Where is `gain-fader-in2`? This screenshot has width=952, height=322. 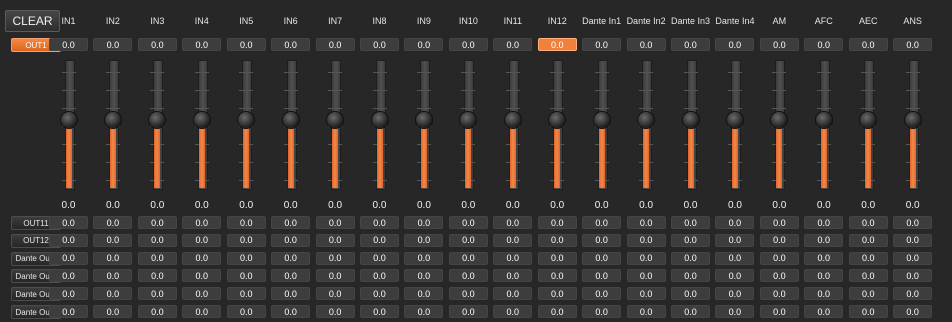
gain-fader-in2 is located at coordinates (113, 126).